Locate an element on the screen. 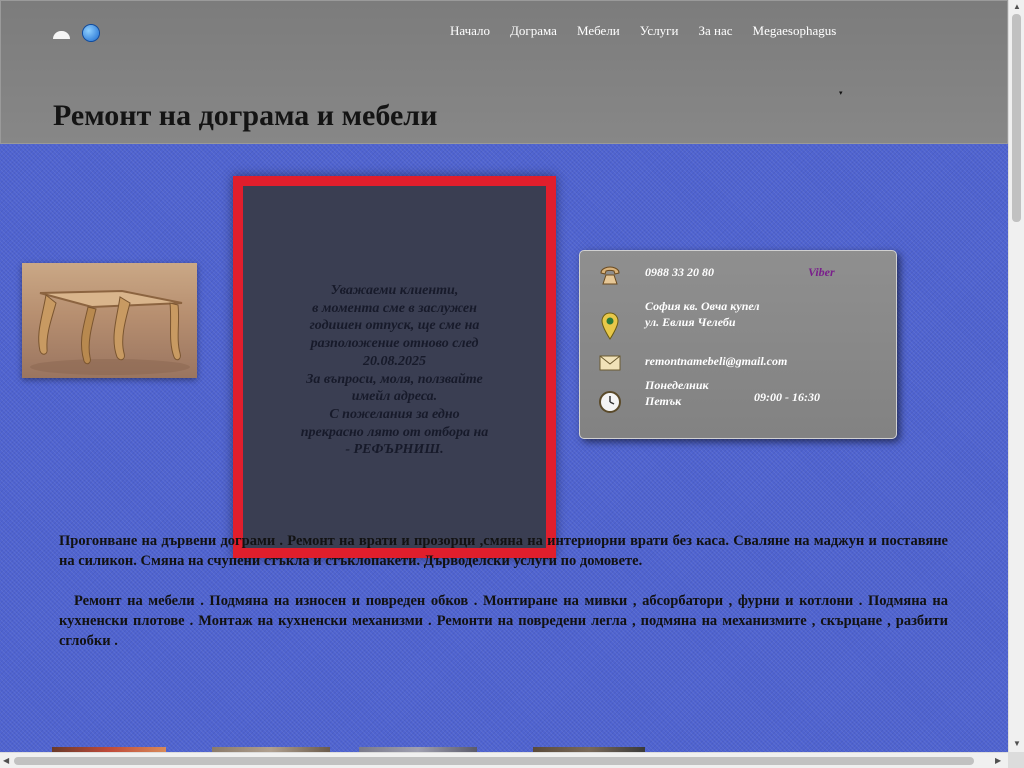 The height and width of the screenshot is (768, 1024). nav-item-furniture: Мебели is located at coordinates (598, 31).